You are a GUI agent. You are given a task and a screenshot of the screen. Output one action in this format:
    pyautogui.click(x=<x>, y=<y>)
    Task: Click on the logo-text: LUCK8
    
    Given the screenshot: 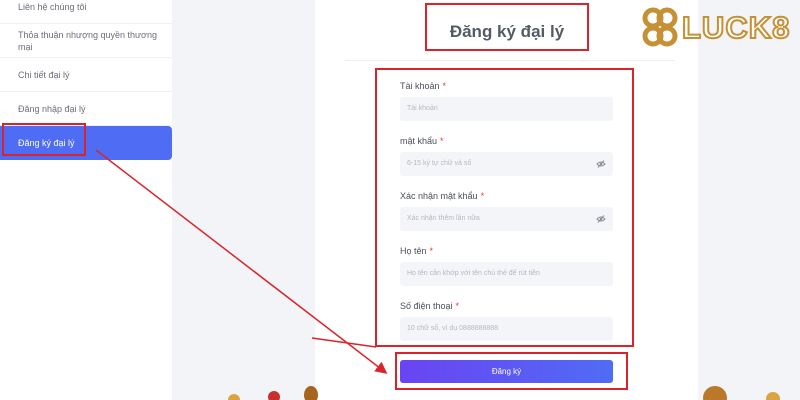 What is the action you would take?
    pyautogui.click(x=736, y=27)
    